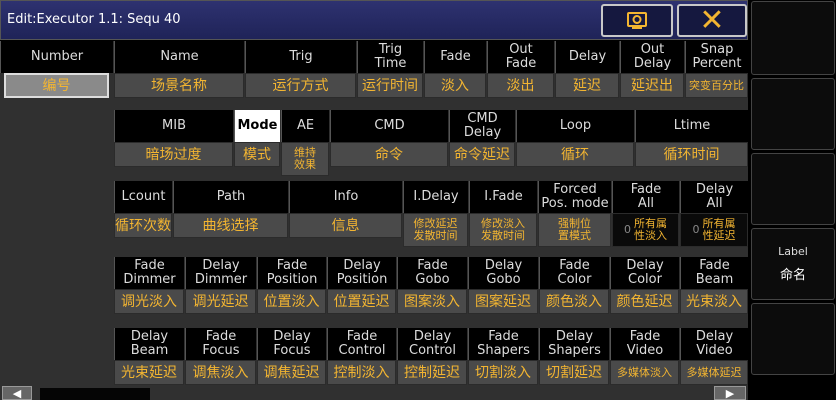  I want to click on field-value-text: 位置淡入, so click(291, 301).